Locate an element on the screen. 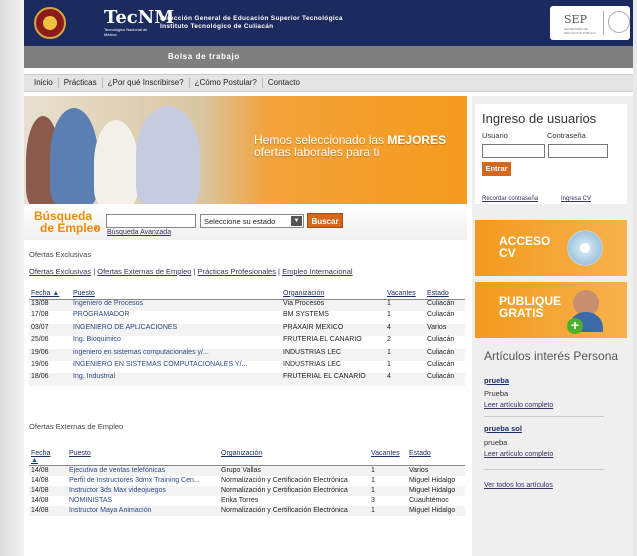 This screenshot has height=556, width=637. search-title-line2: de Empleo is located at coordinates (70, 228).